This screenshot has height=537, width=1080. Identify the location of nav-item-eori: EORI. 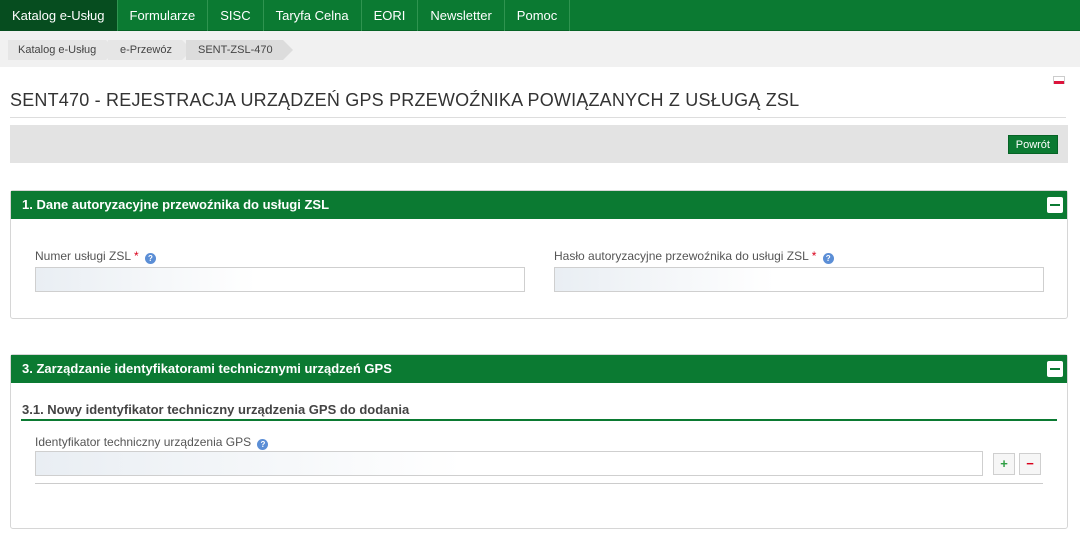
(390, 15).